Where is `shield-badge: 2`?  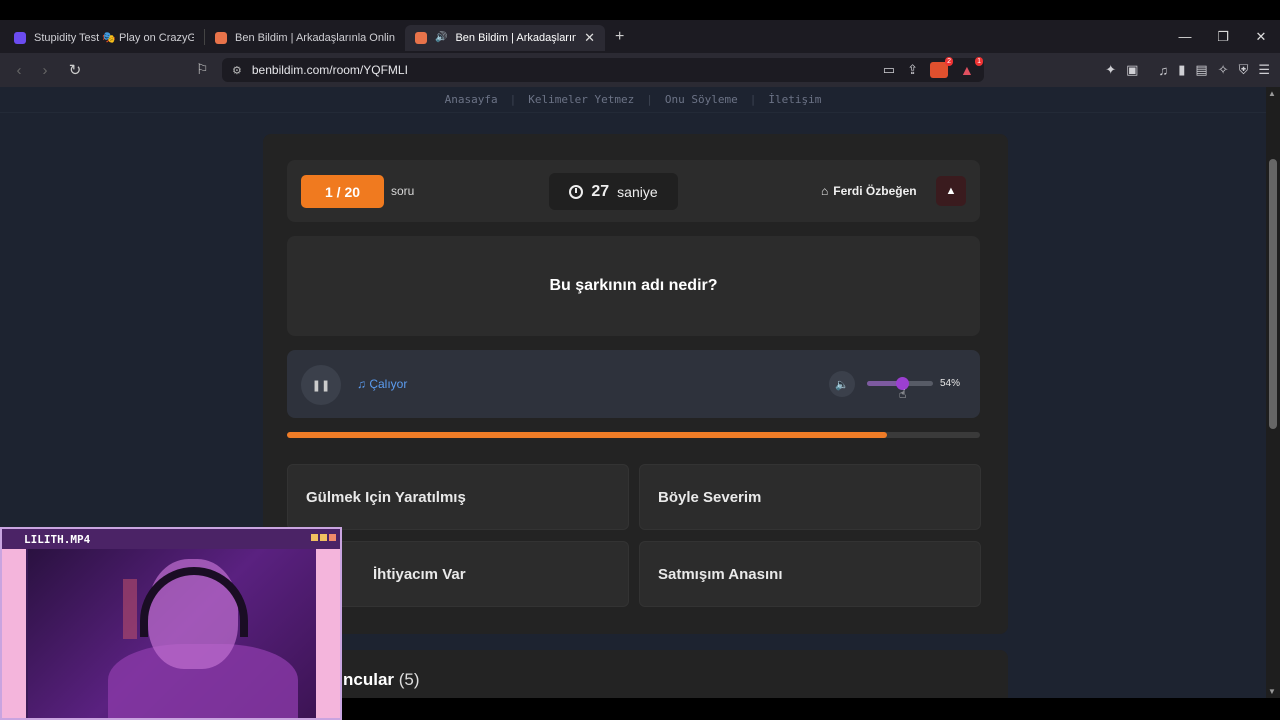 shield-badge: 2 is located at coordinates (949, 61).